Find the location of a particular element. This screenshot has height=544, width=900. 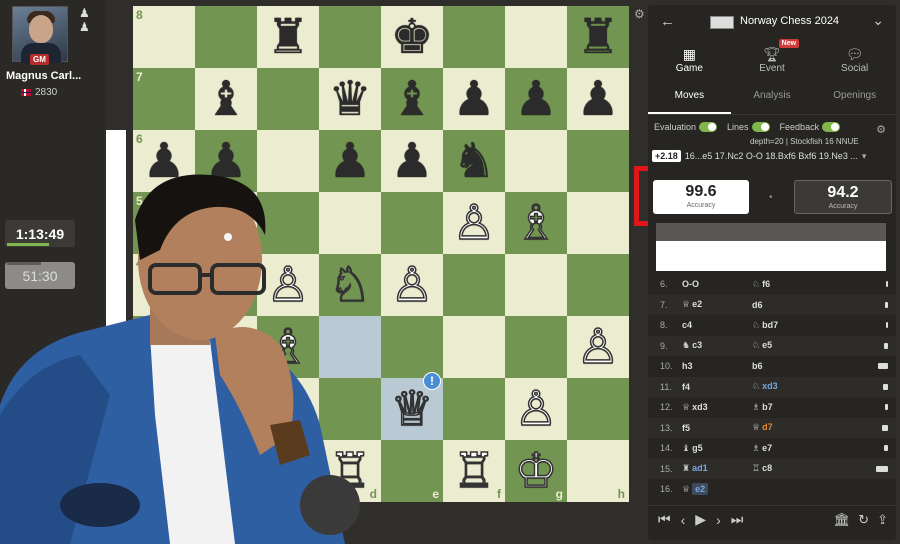

square-d2 is located at coordinates (350, 409).